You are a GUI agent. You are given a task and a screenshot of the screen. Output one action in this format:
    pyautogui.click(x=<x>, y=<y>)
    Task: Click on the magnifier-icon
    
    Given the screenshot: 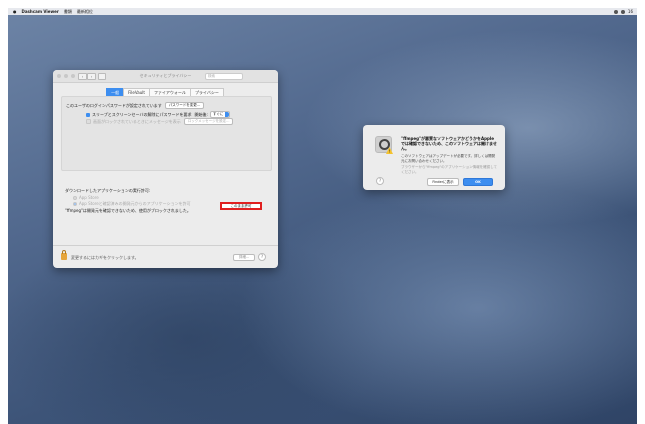 What is the action you would take?
    pyautogui.click(x=384, y=144)
    